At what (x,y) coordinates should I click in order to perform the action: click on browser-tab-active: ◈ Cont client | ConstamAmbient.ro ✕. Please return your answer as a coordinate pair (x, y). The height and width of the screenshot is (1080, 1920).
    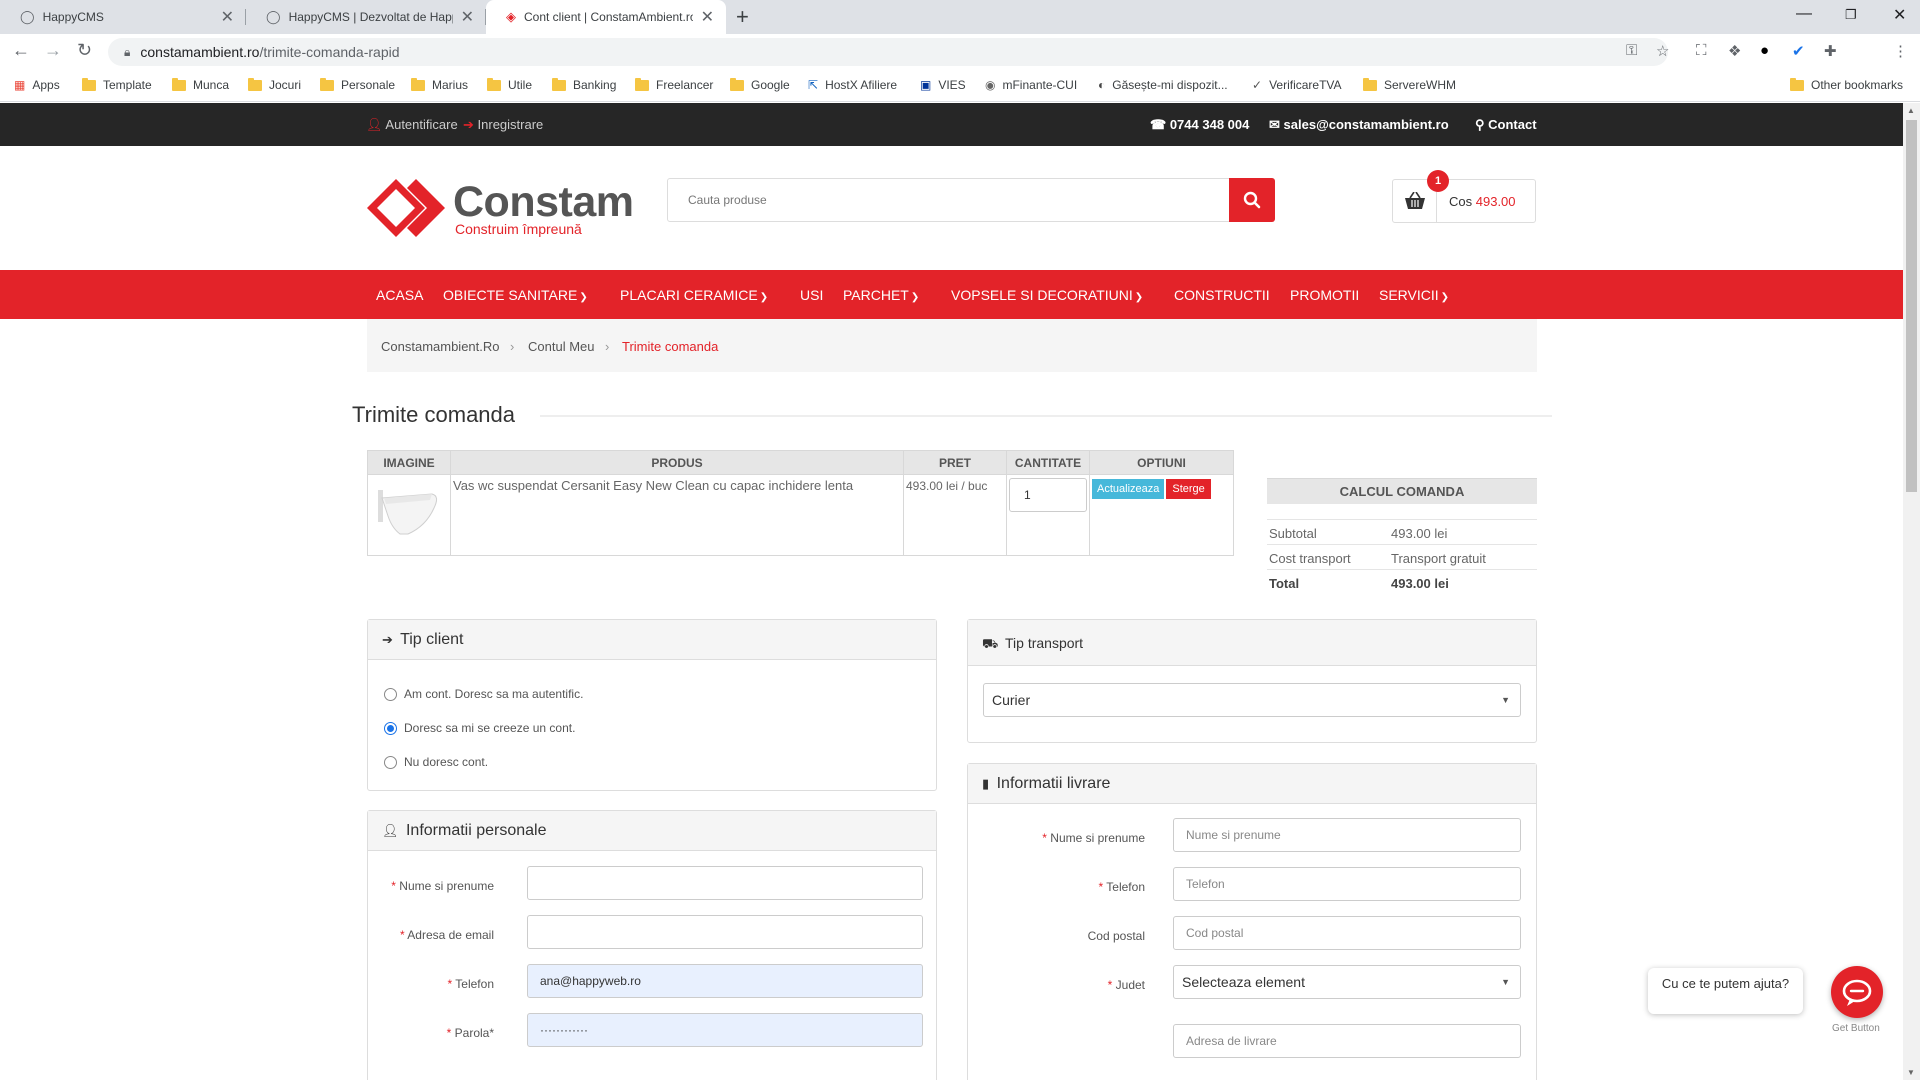
    Looking at the image, I should click on (606, 17).